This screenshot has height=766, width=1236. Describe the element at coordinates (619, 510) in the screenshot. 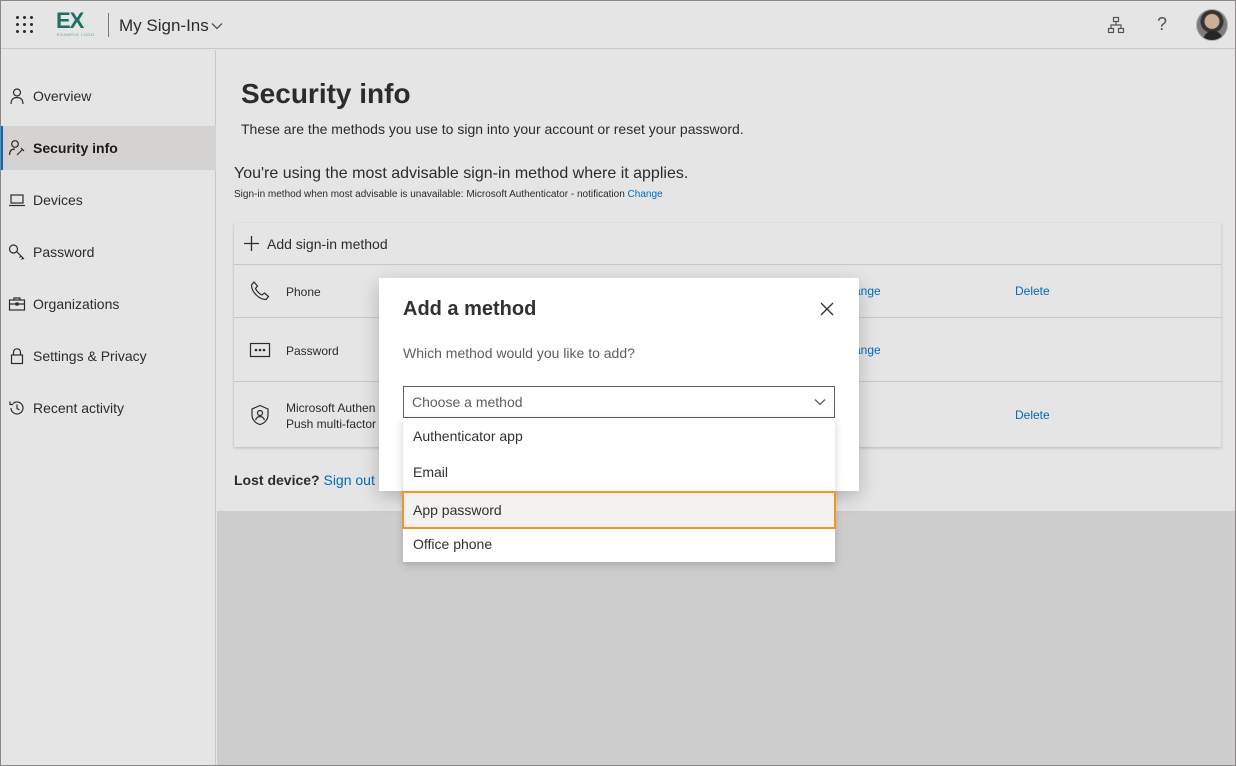

I see `option-app-password: App password` at that location.